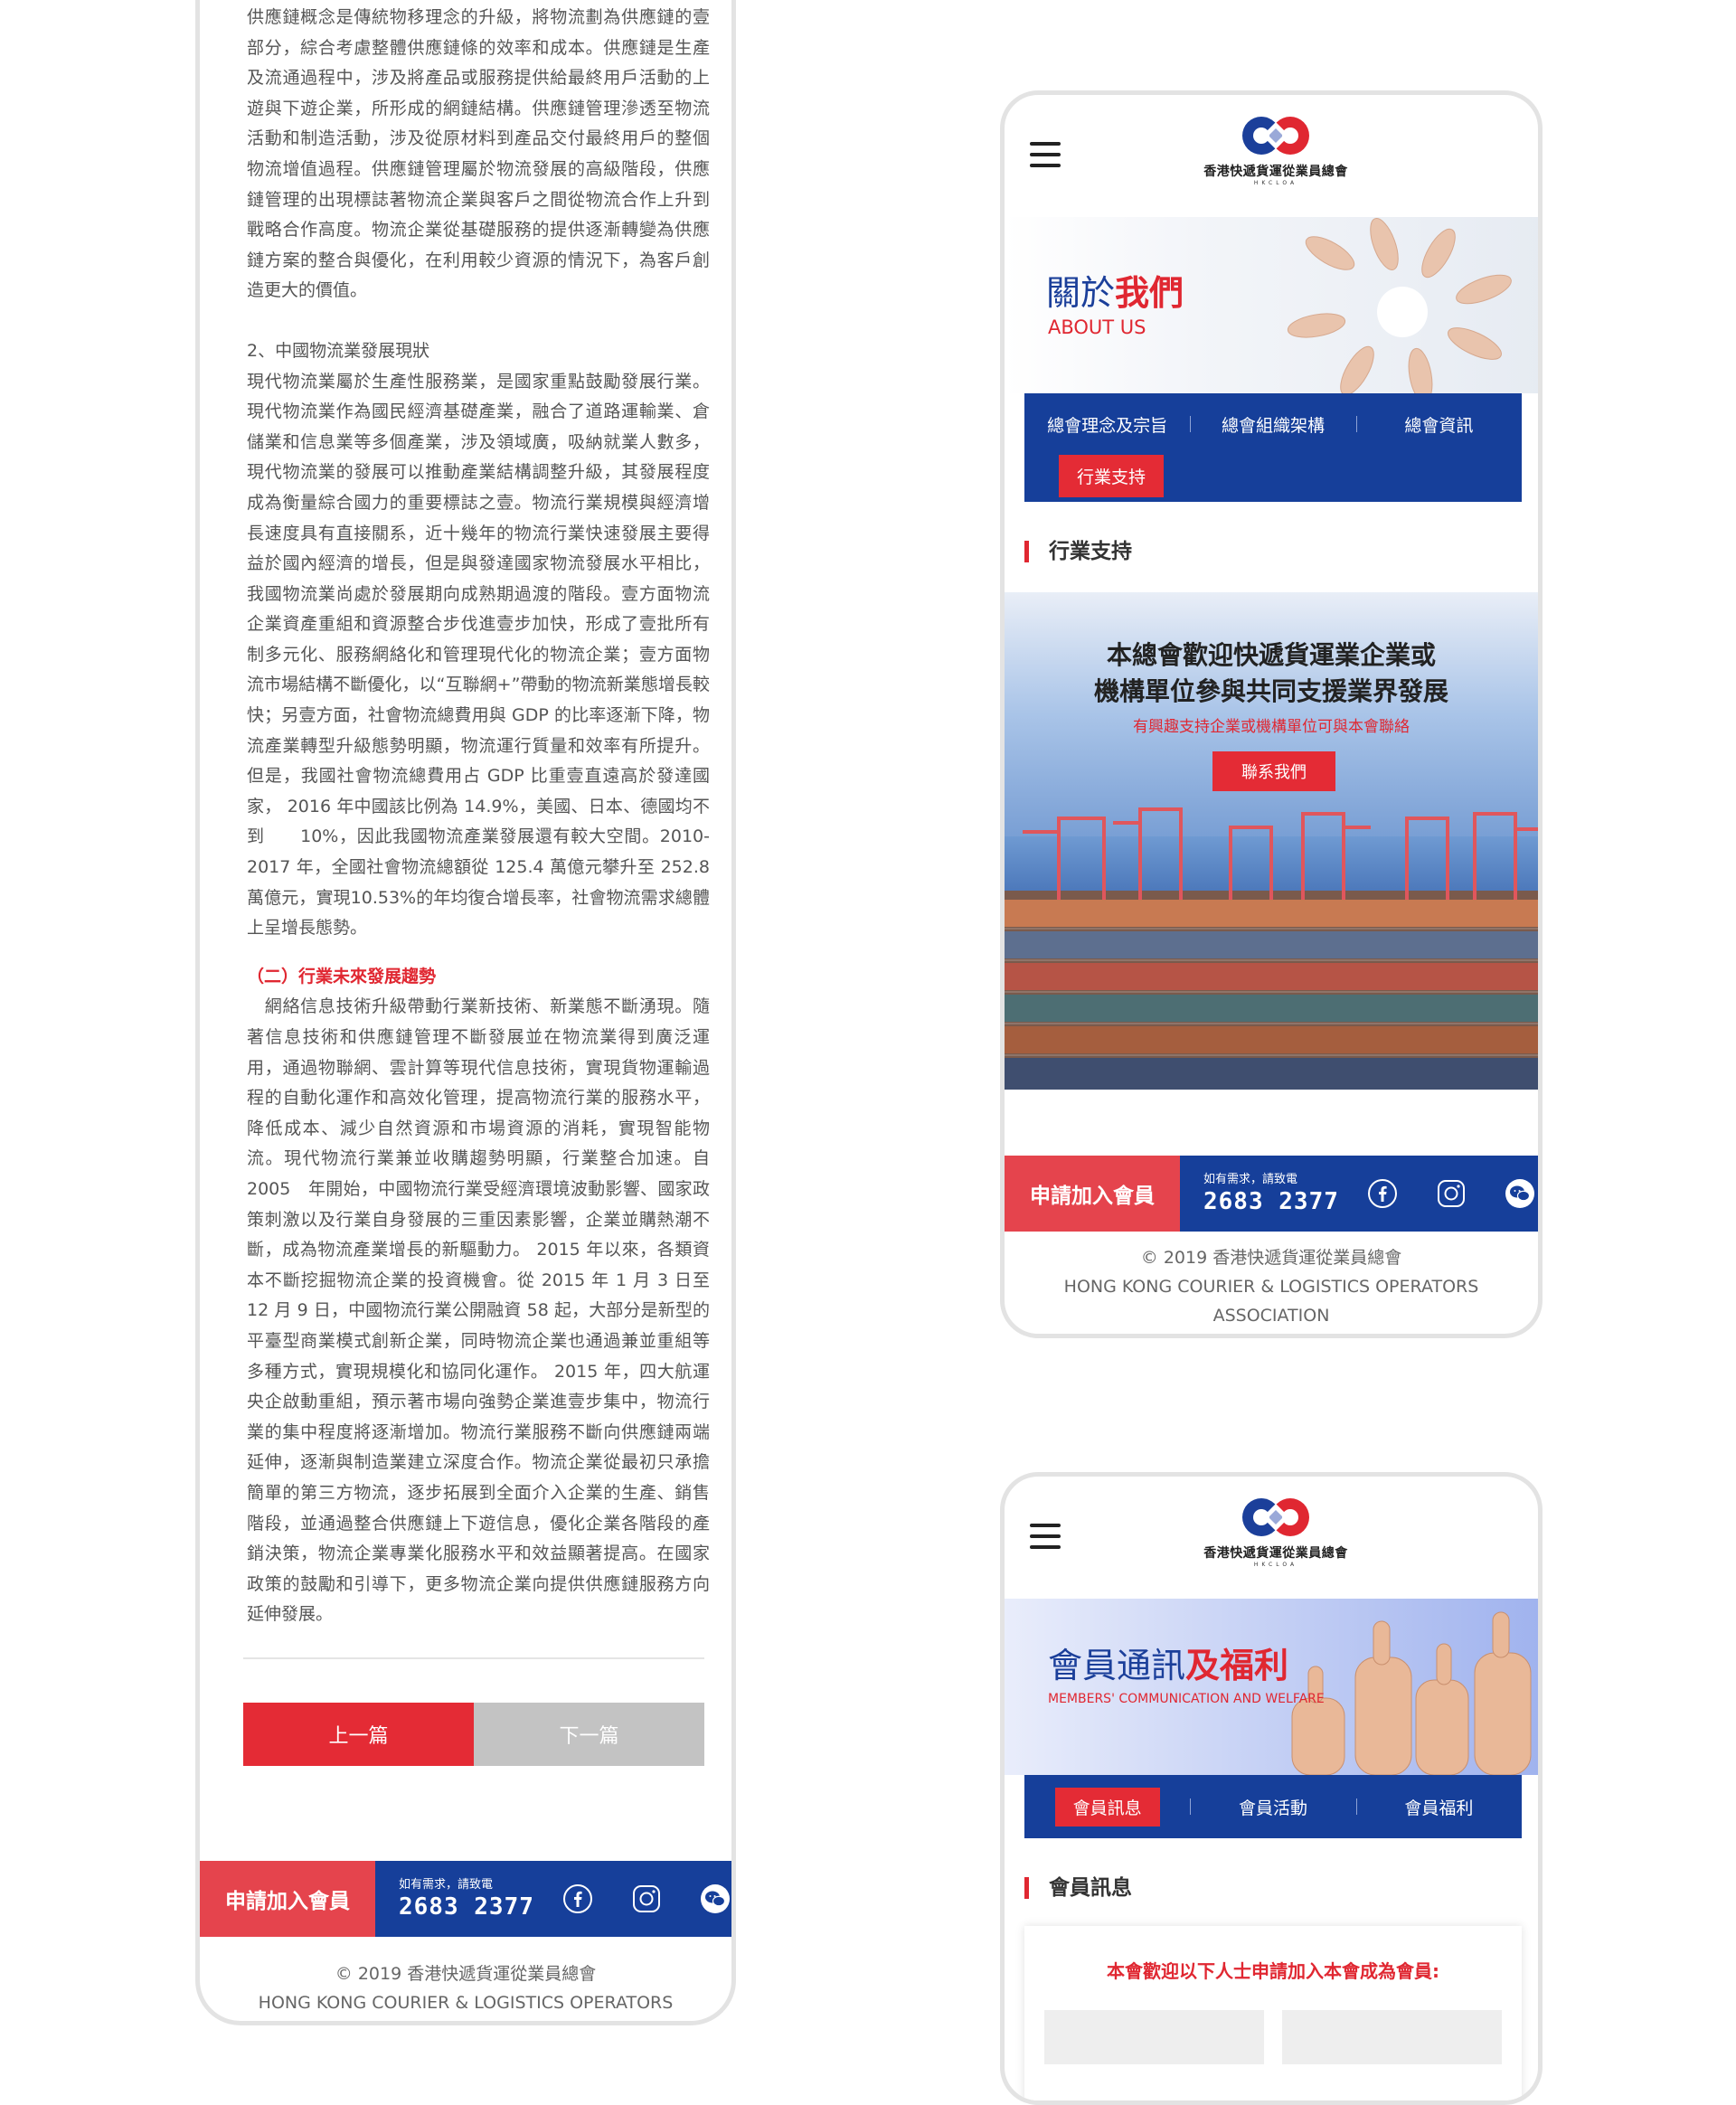 The width and height of the screenshot is (1736, 2105). I want to click on member-info-card: 本會歡迎以下人士申請加入本會成為會員:, so click(1273, 2013).